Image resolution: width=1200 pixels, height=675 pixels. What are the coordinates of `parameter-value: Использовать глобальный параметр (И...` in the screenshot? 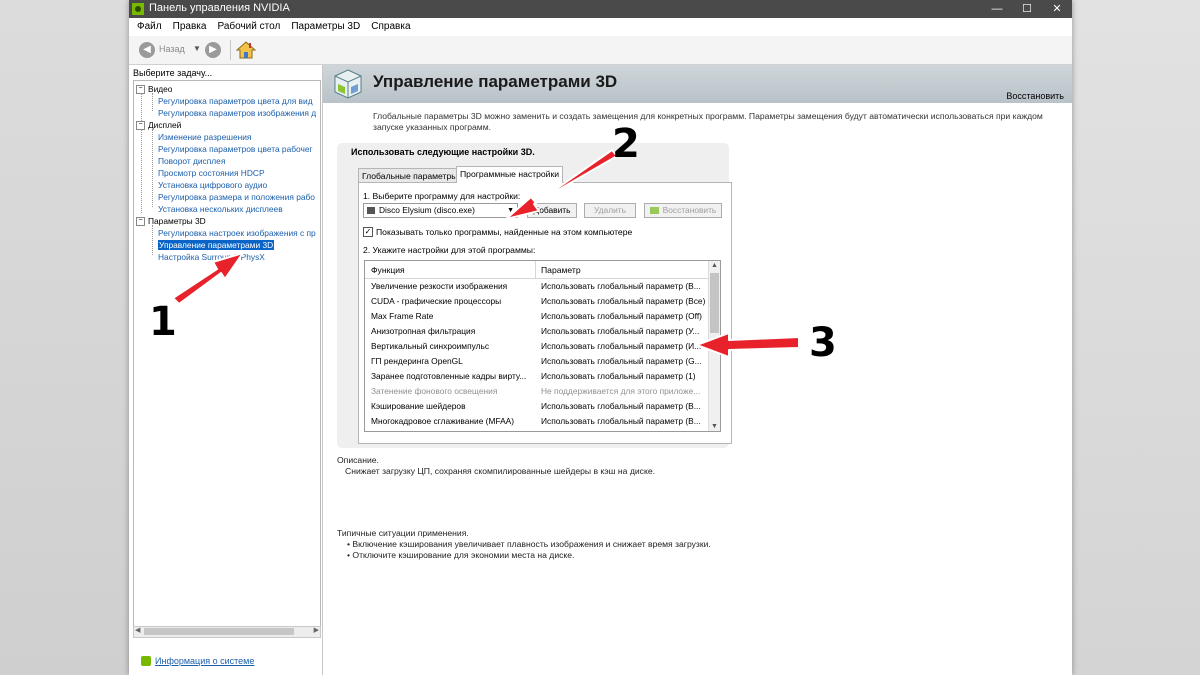 It's located at (624, 346).